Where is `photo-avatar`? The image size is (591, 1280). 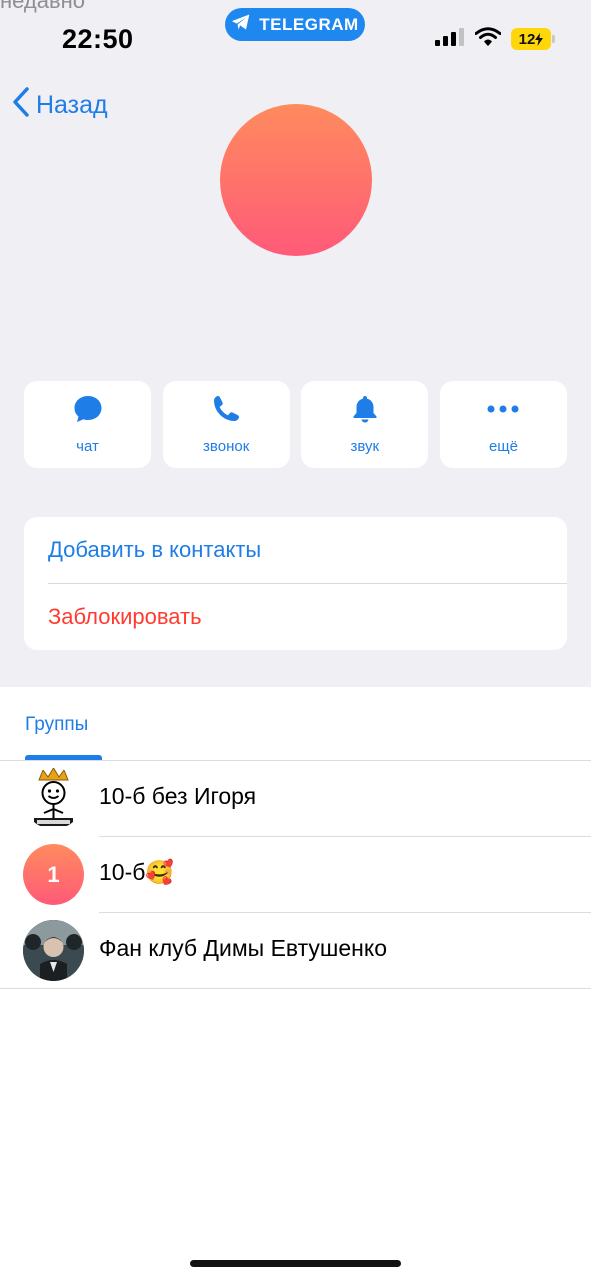
photo-avatar is located at coordinates (53, 950).